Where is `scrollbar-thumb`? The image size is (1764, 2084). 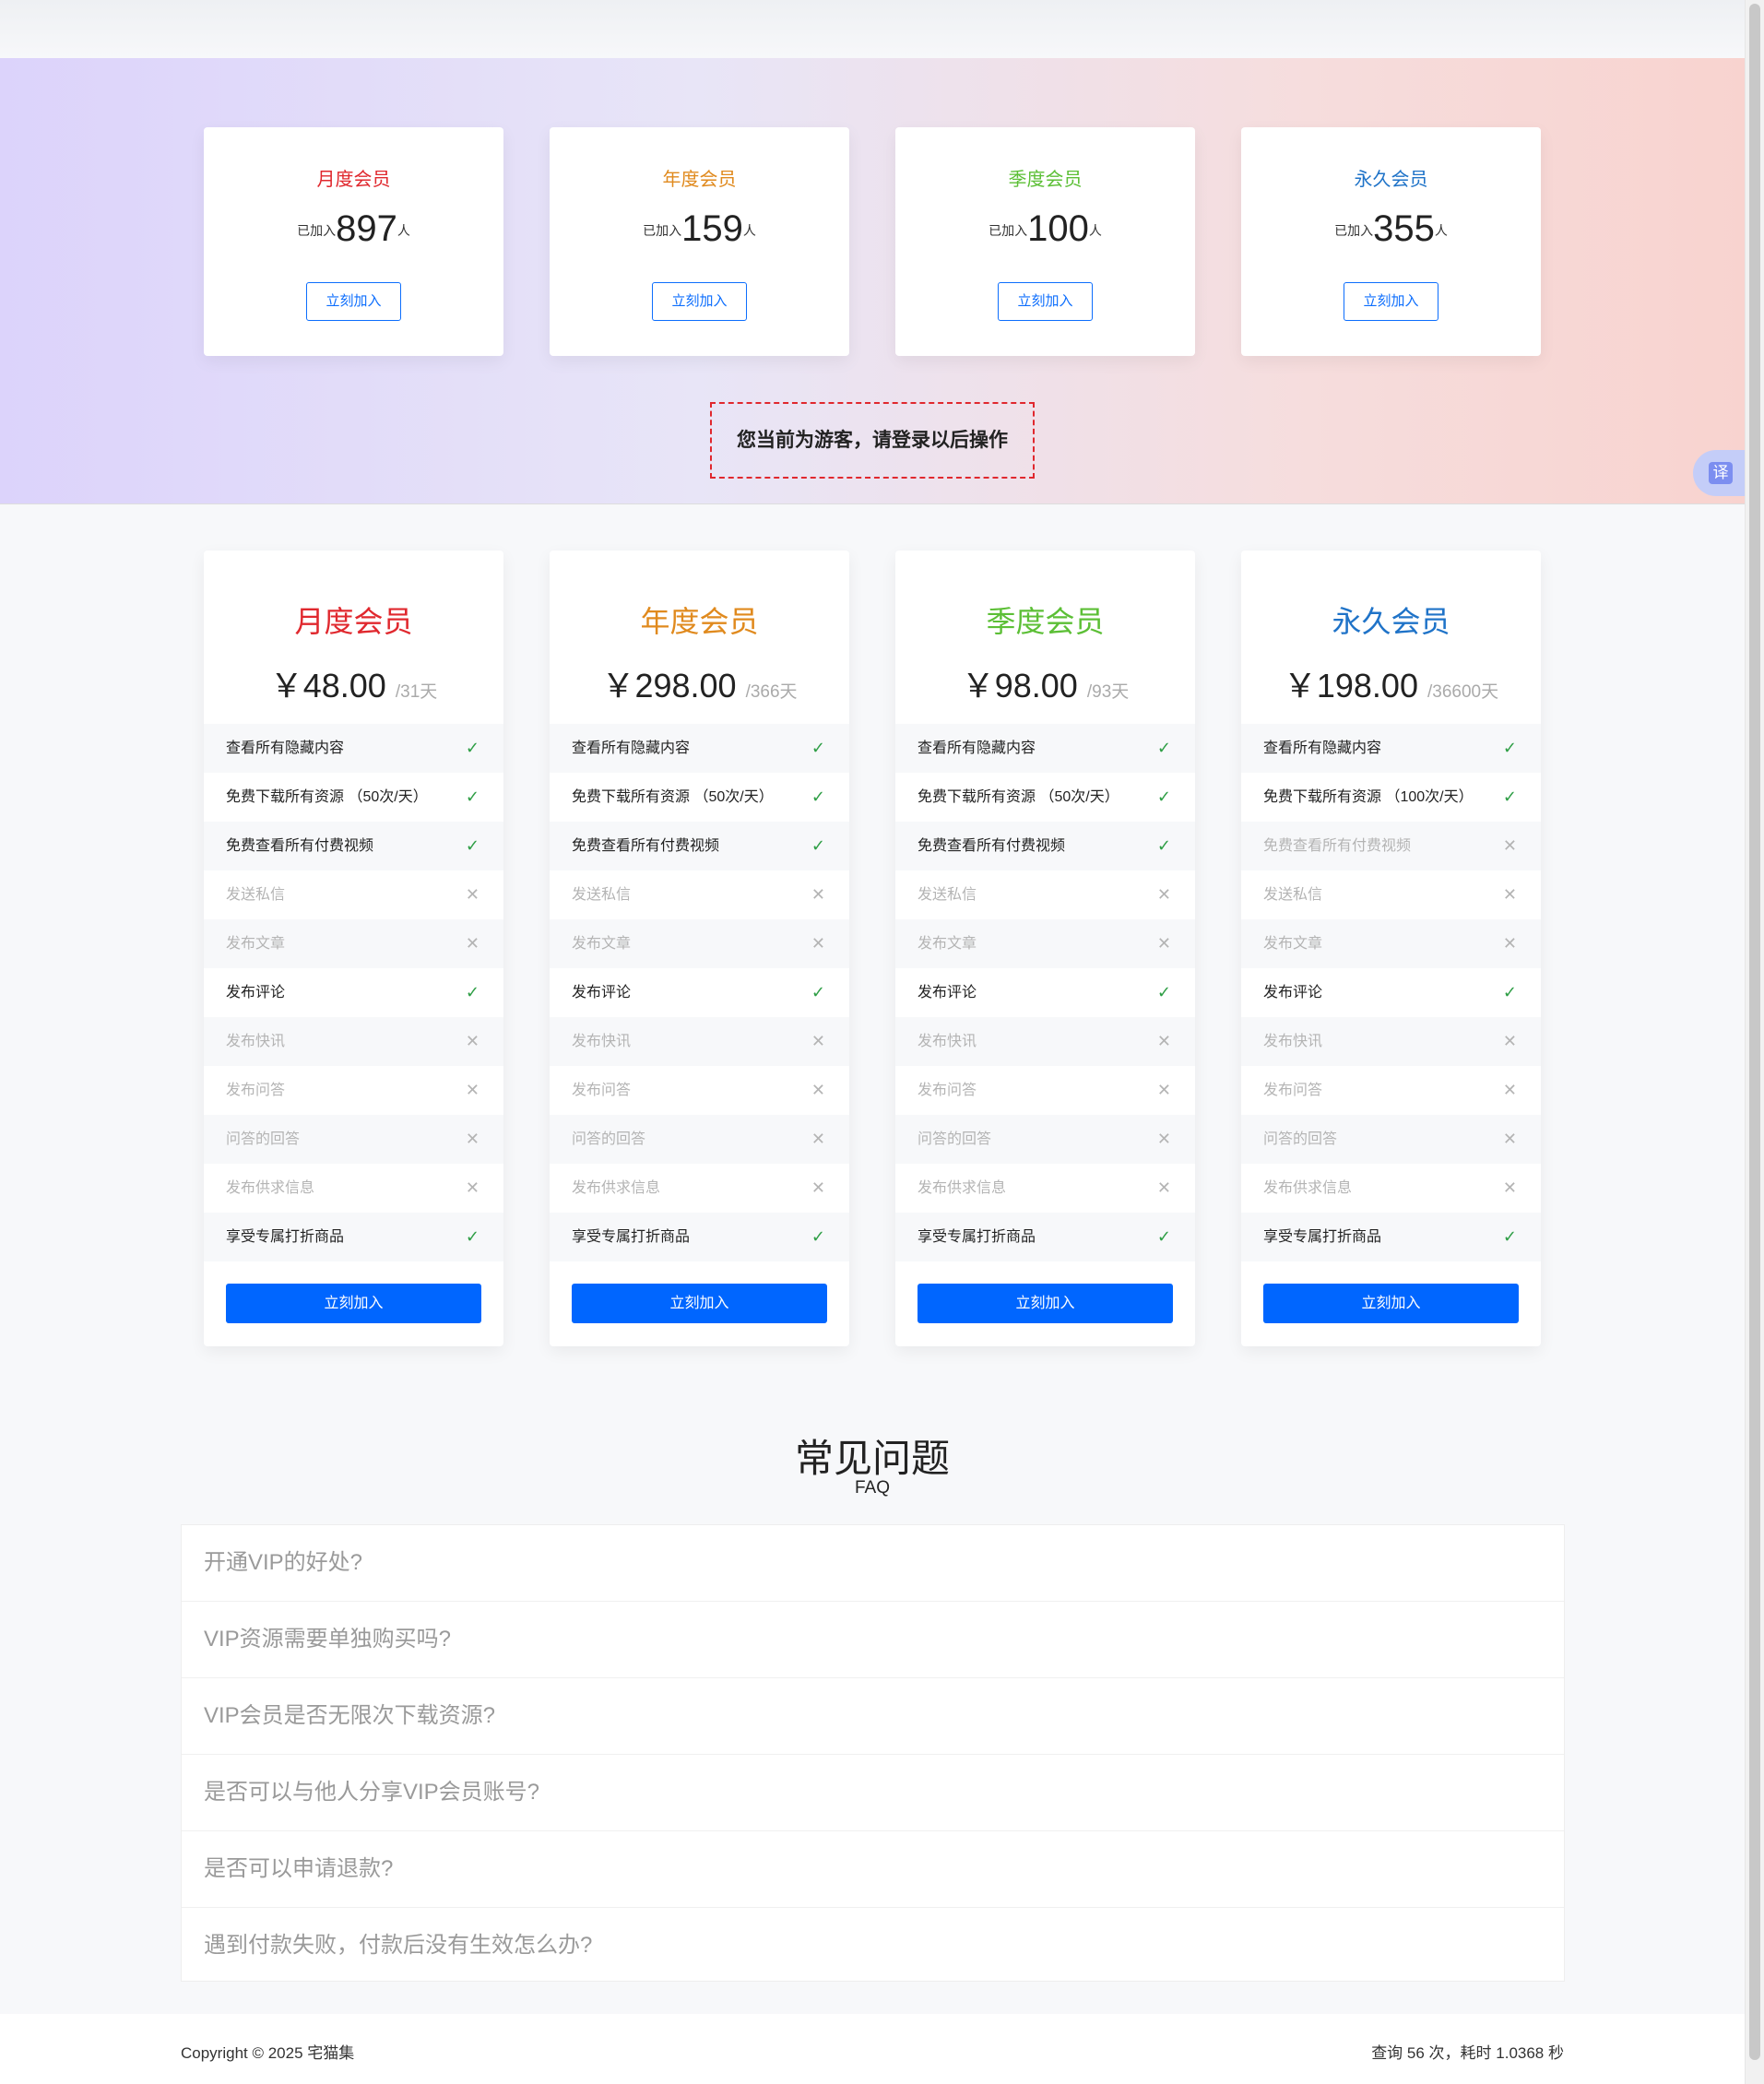
scrollbar-thumb is located at coordinates (1754, 1032).